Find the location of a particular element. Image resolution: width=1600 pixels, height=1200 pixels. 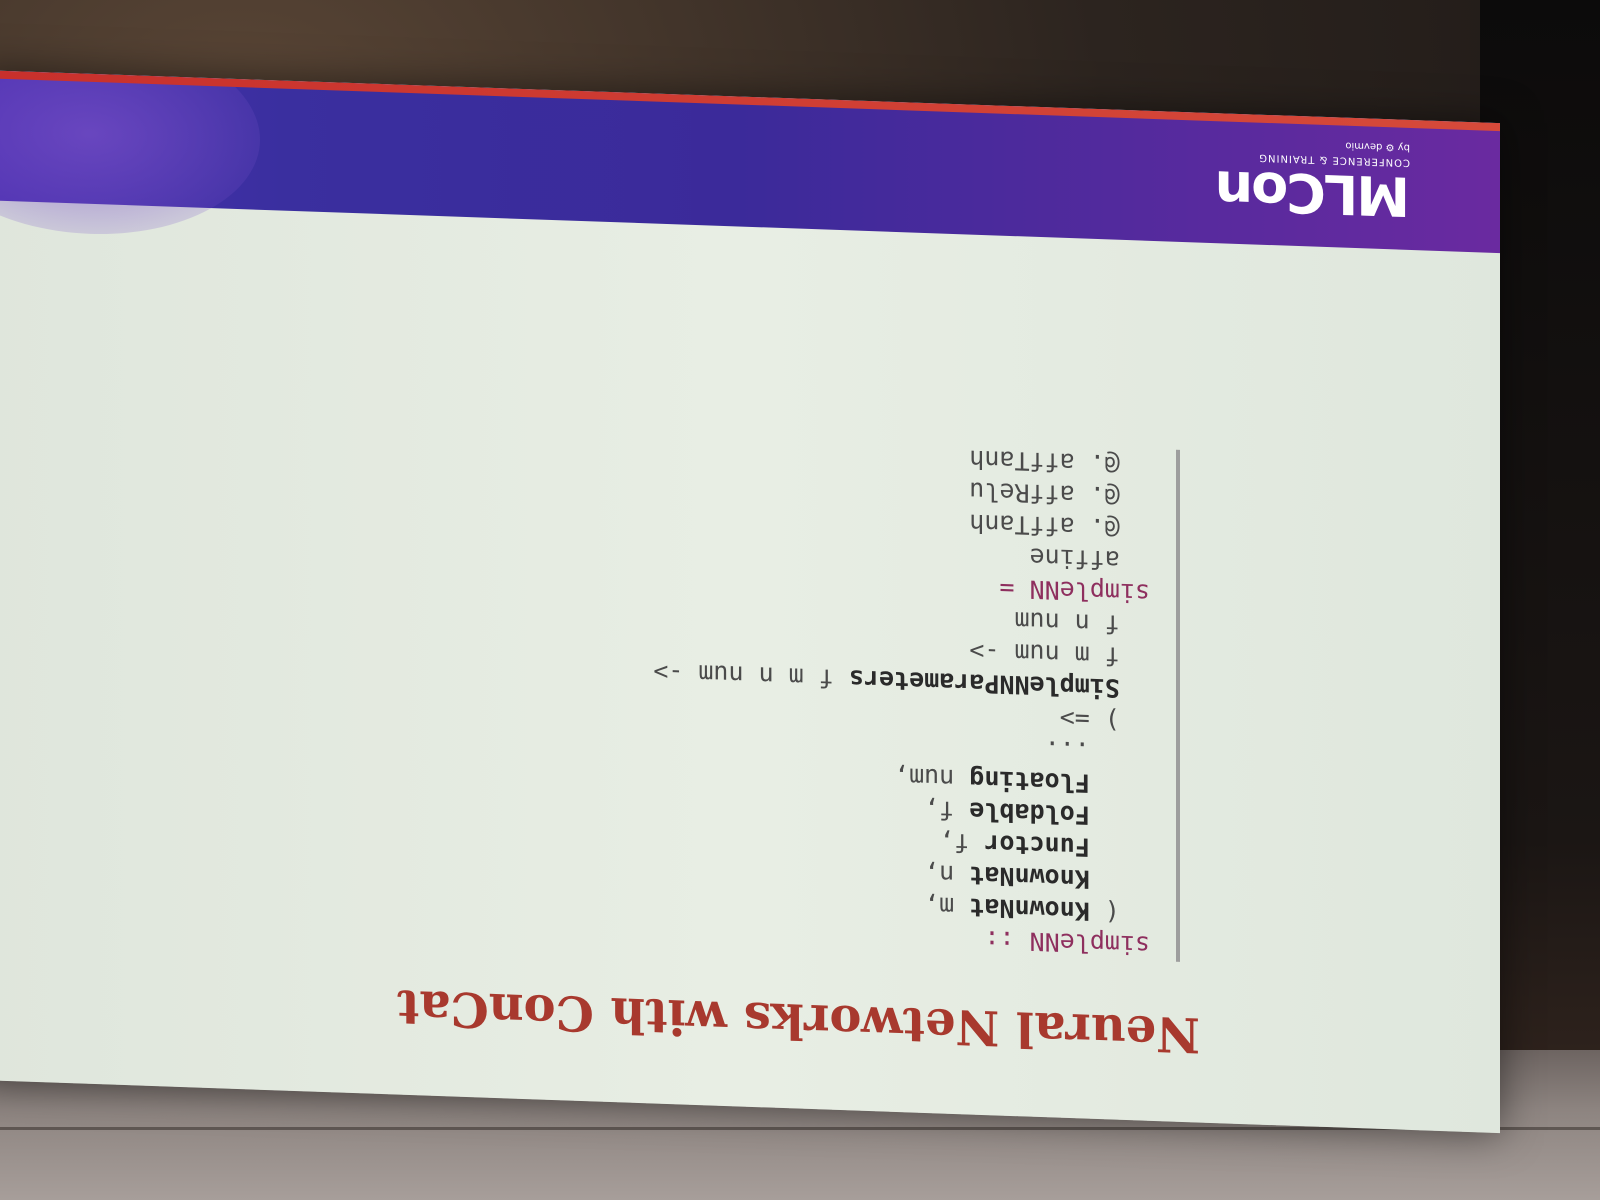

logo-wordmark: MLCon is located at coordinates (1313, 193).